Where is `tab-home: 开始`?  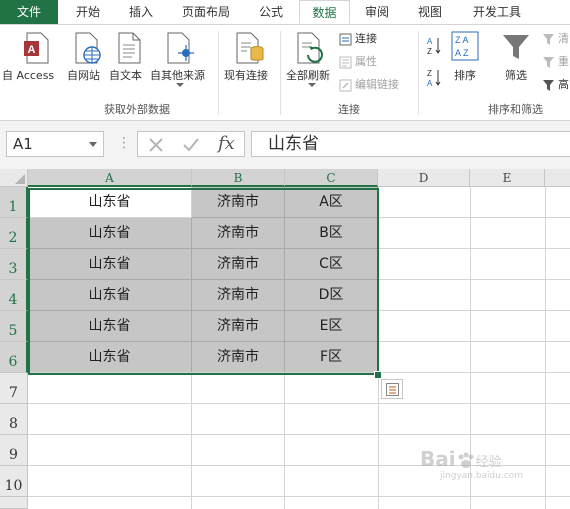
tab-home: 开始 is located at coordinates (88, 12).